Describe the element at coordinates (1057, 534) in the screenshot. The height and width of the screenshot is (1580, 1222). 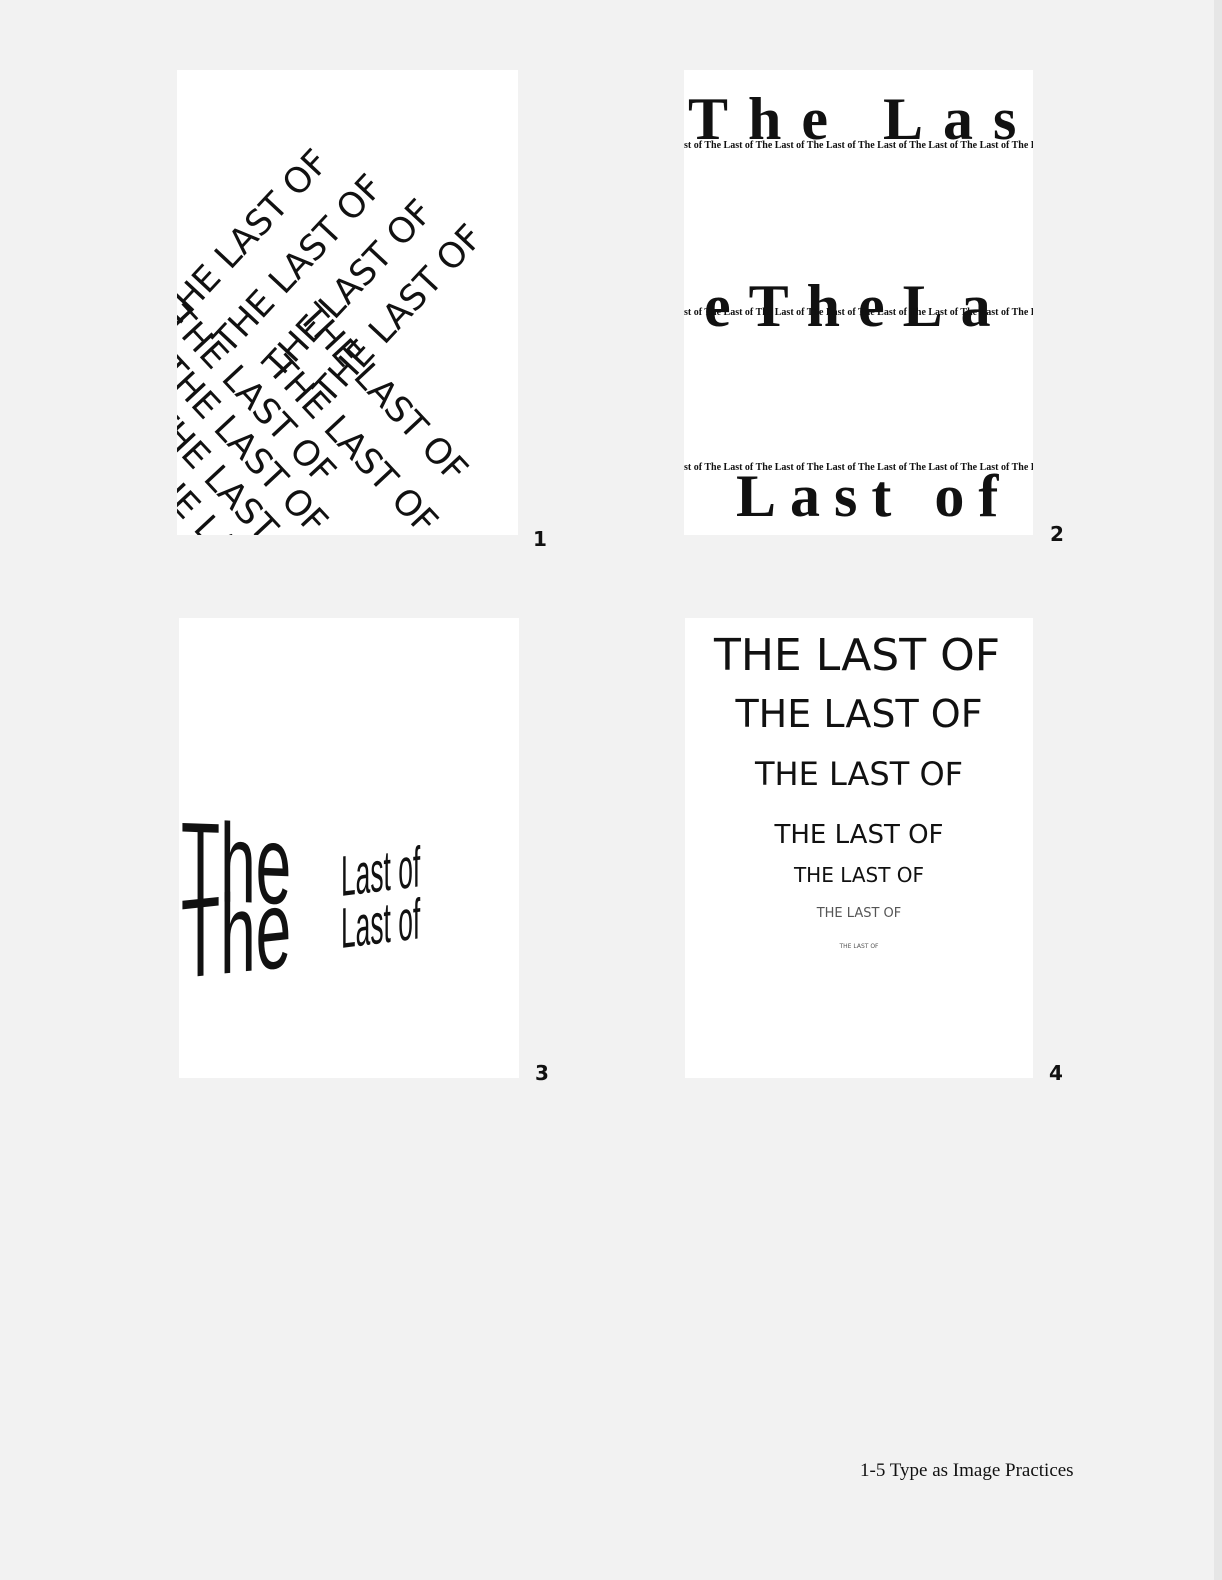
I see `poster-2-number: 2` at that location.